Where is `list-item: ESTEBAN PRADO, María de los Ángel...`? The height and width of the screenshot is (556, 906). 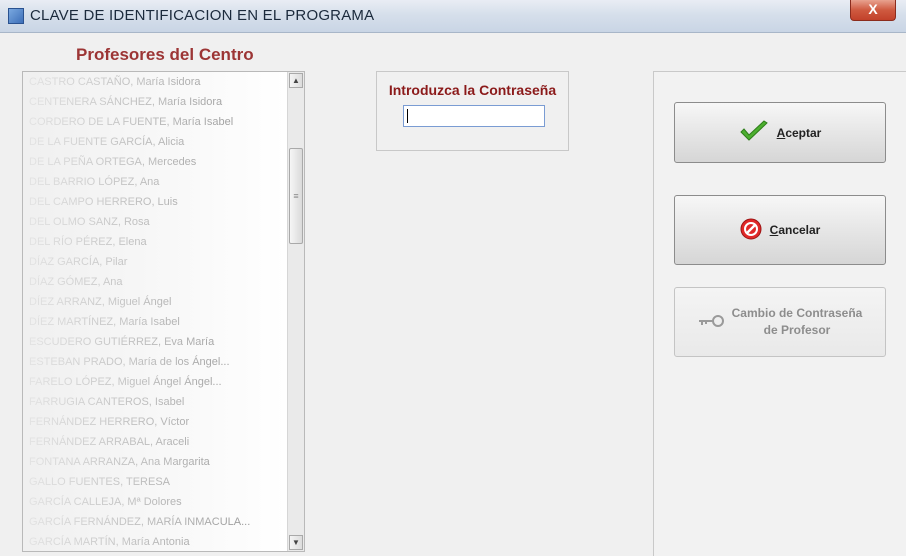
list-item: ESTEBAN PRADO, María de los Ángel... is located at coordinates (155, 362).